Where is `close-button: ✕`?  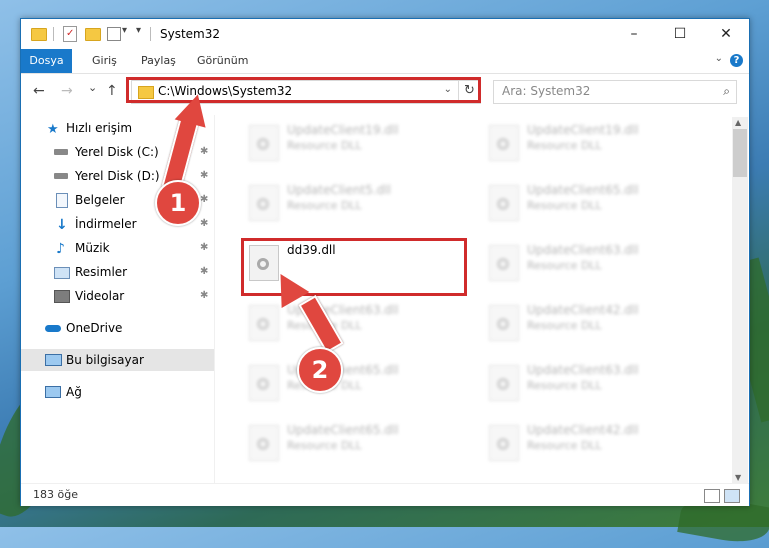 close-button: ✕ is located at coordinates (726, 34).